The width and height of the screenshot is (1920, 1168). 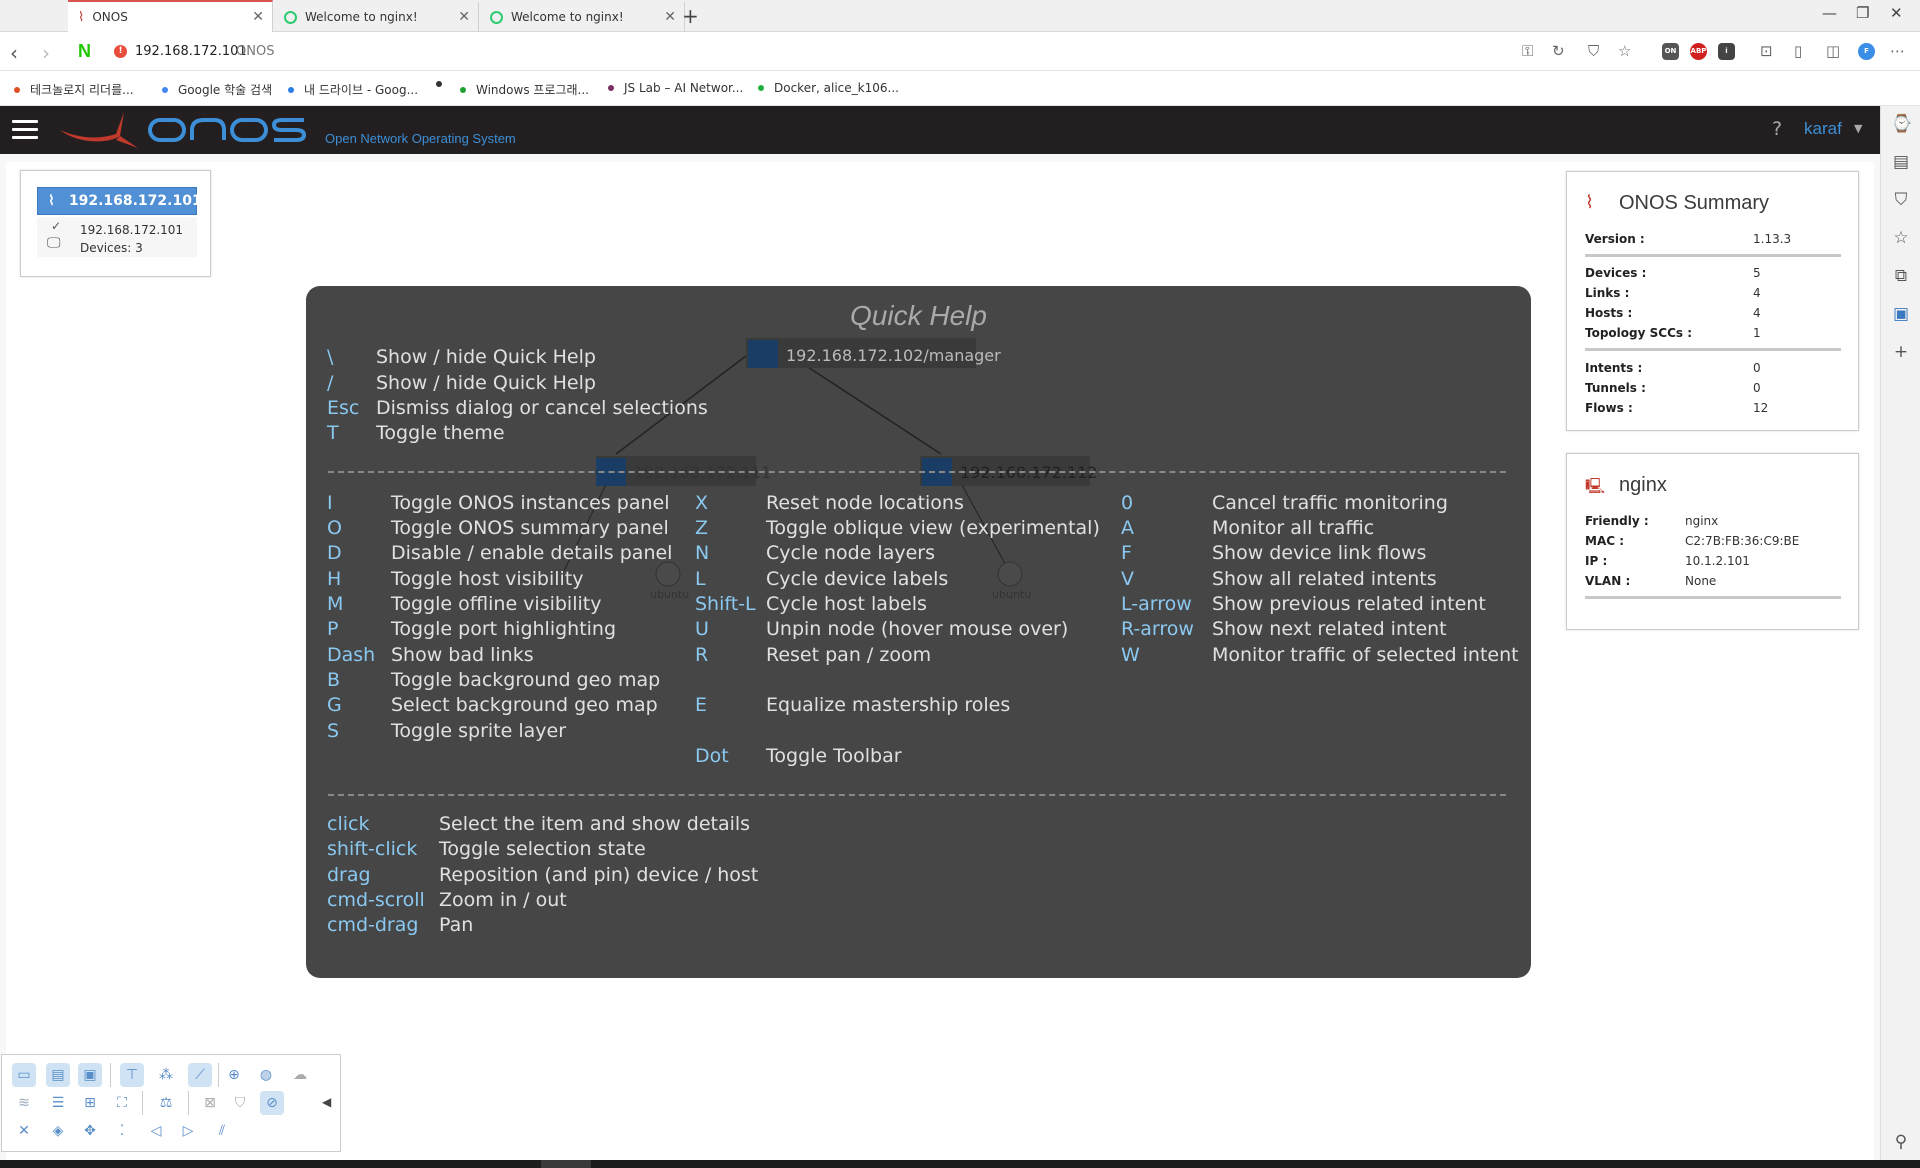 What do you see at coordinates (1901, 200) in the screenshot?
I see `pocket-icon: ⛉` at bounding box center [1901, 200].